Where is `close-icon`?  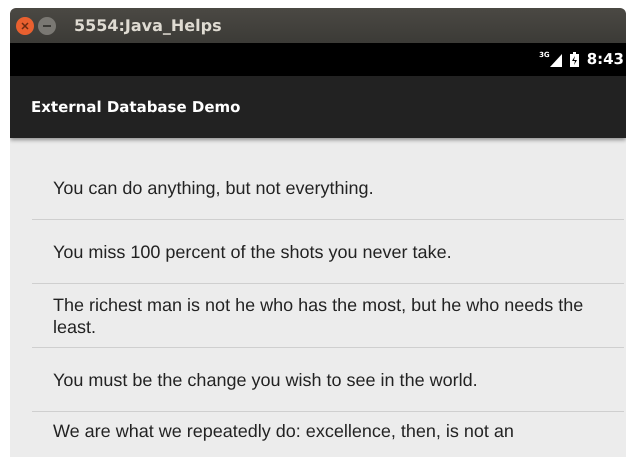 close-icon is located at coordinates (25, 26).